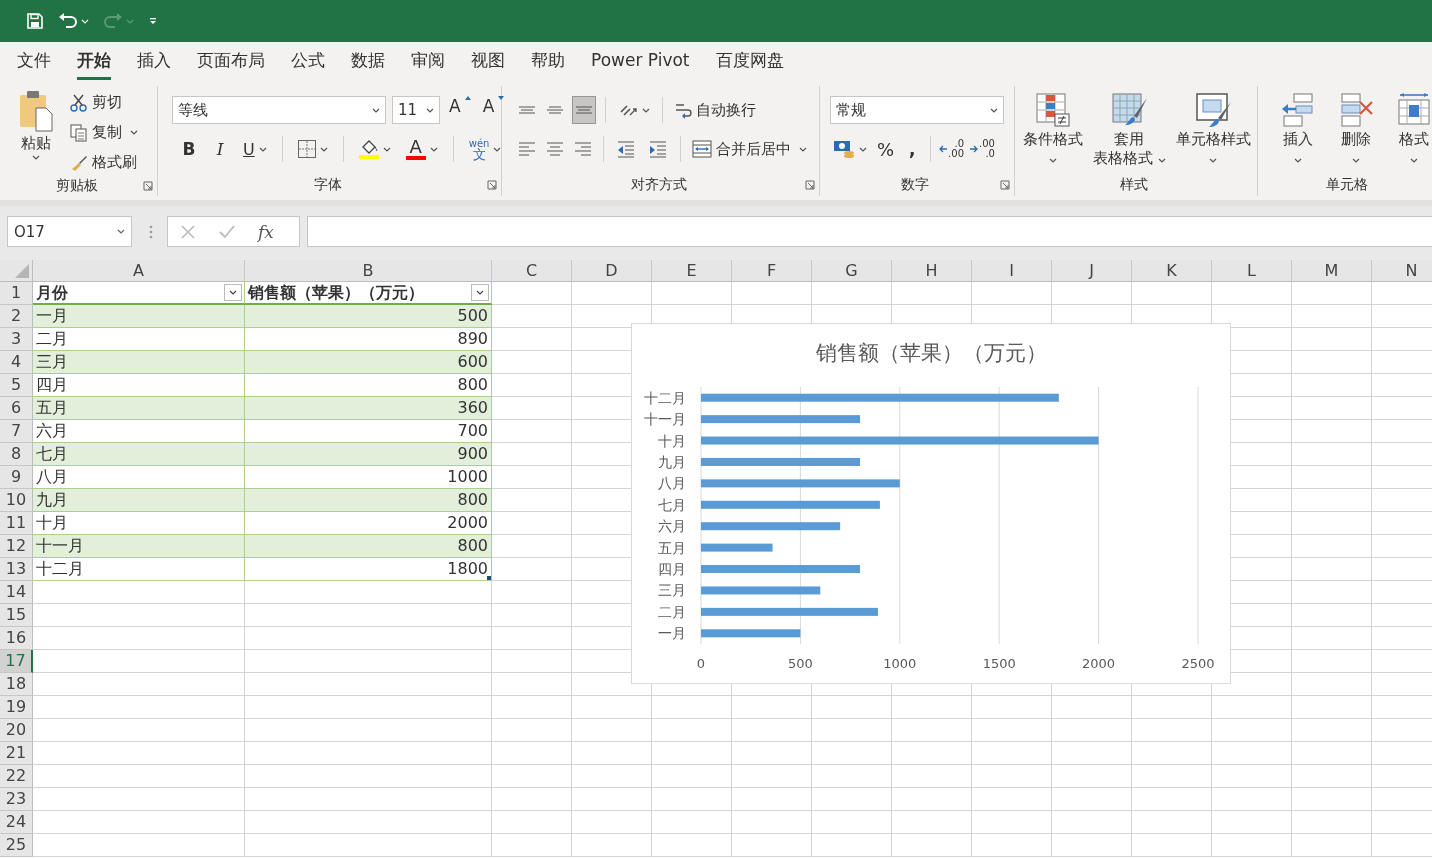  Describe the element at coordinates (16, 523) in the screenshot. I see `row-header: 11` at that location.